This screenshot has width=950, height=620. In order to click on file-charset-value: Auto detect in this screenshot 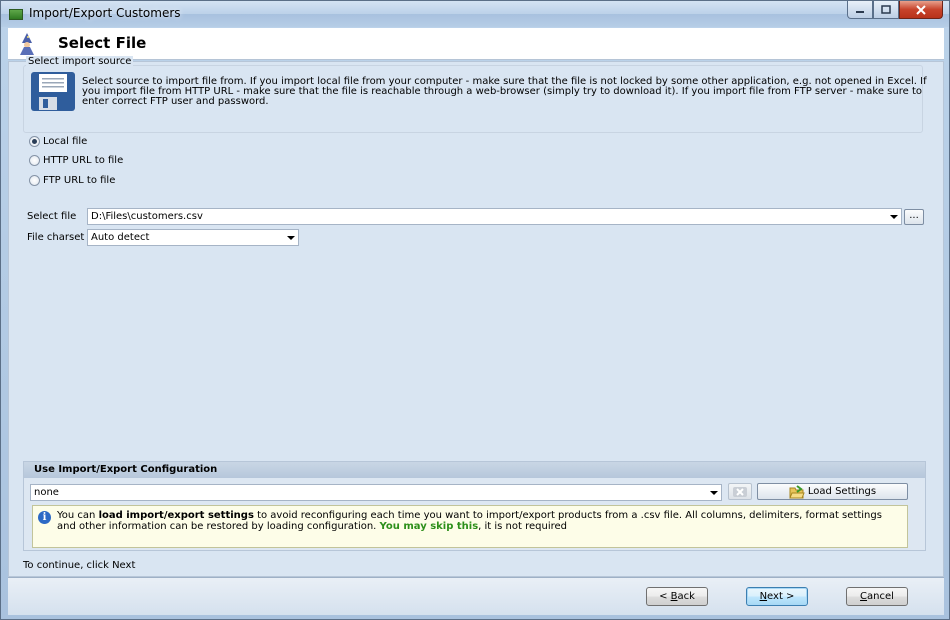, I will do `click(120, 237)`.